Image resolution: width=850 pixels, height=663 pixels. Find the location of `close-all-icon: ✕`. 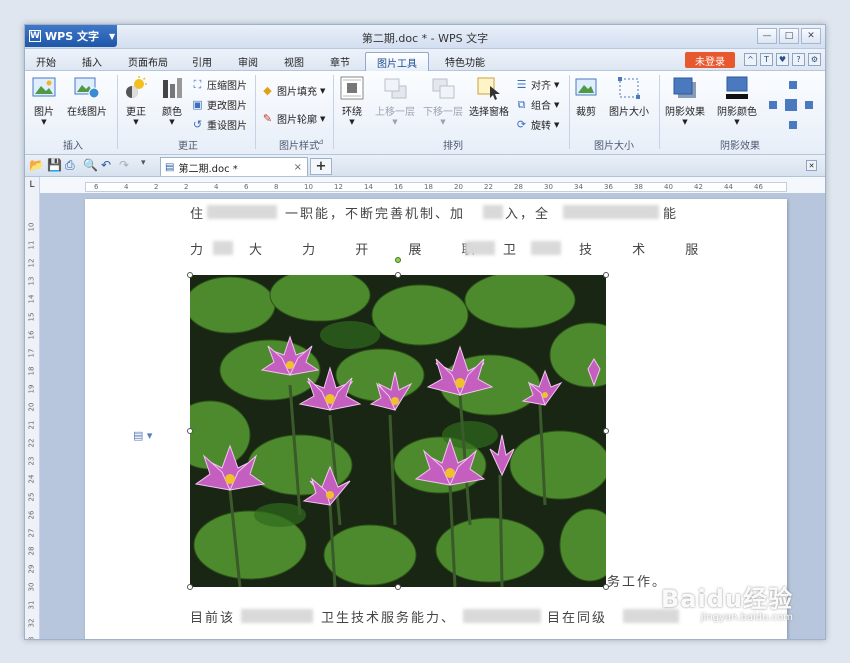

close-all-icon: ✕ is located at coordinates (811, 165).